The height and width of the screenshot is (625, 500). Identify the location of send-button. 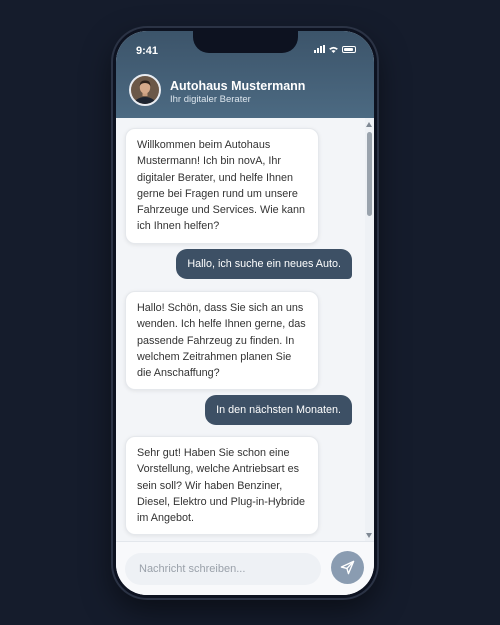
(347, 567).